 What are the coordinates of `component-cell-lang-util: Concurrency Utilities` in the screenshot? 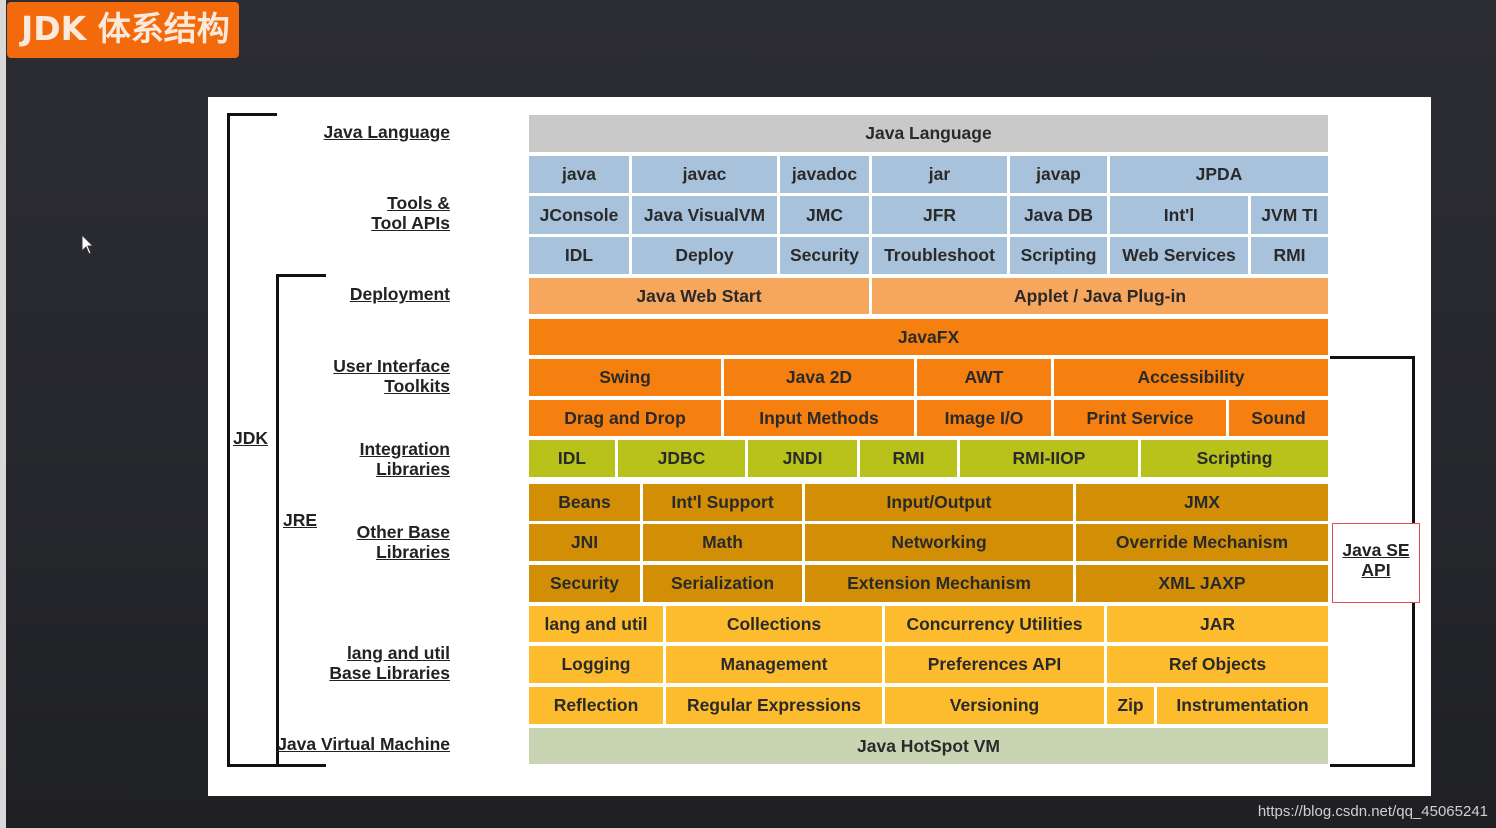 It's located at (994, 624).